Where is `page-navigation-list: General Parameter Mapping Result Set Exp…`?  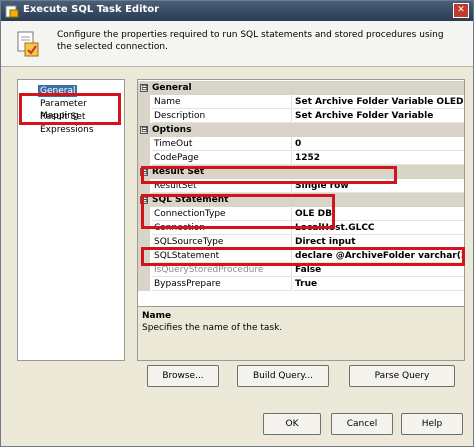 page-navigation-list: General Parameter Mapping Result Set Exp… is located at coordinates (71, 220).